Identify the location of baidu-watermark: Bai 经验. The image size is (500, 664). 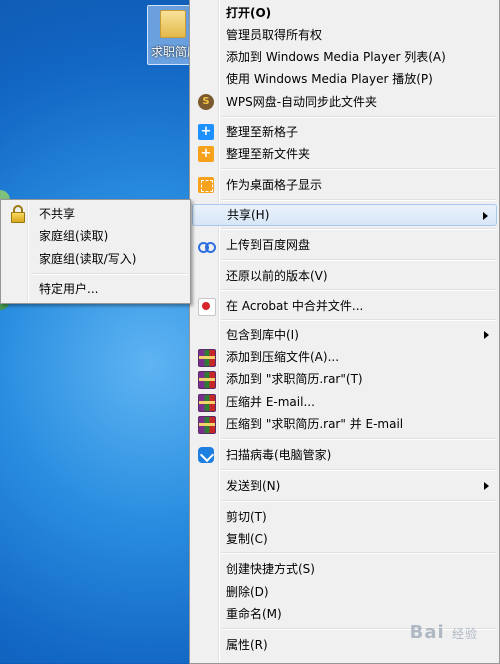
(443, 632).